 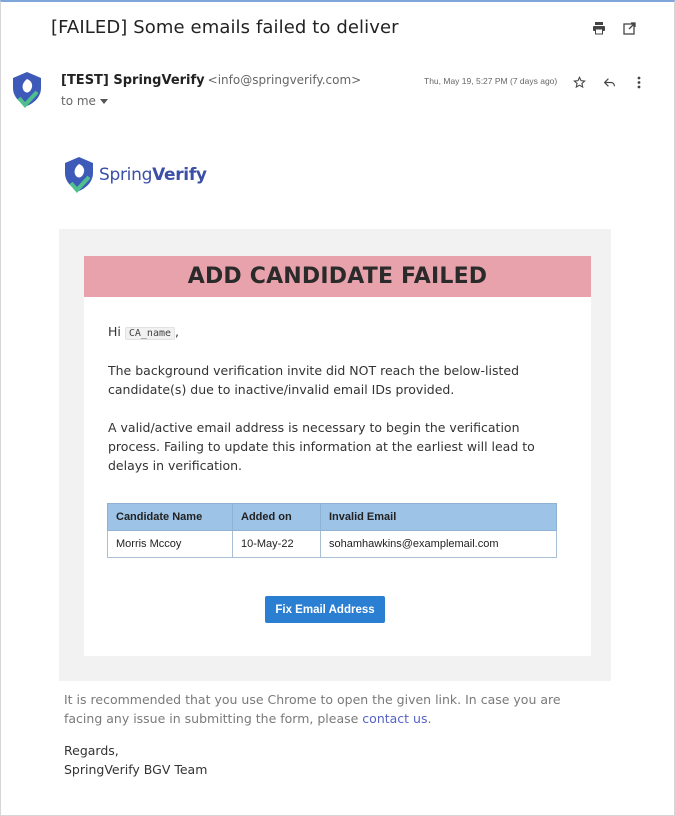 I want to click on springverify-logo: SpringVerify, so click(x=134, y=175).